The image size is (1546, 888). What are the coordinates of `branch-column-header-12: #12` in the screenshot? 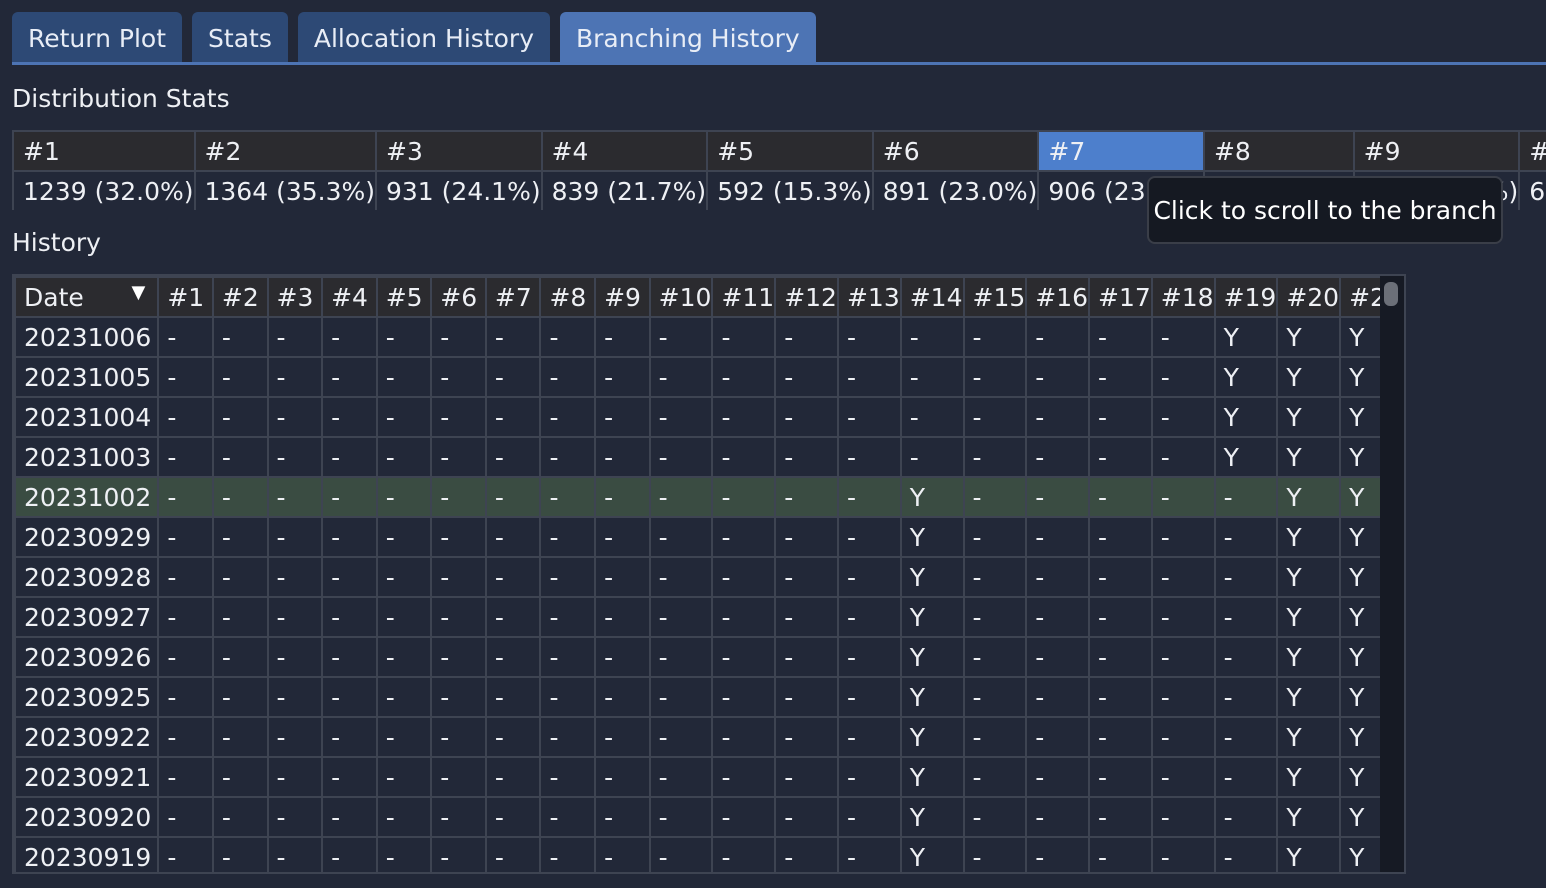 It's located at (806, 297).